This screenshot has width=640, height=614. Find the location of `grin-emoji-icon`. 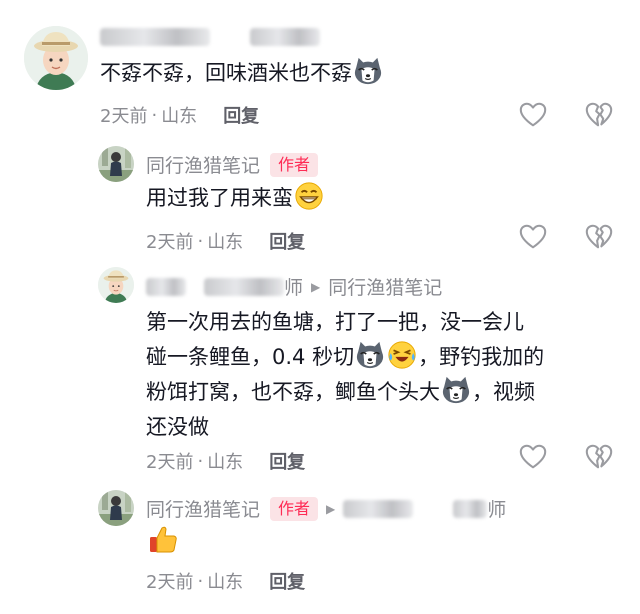

grin-emoji-icon is located at coordinates (309, 196).